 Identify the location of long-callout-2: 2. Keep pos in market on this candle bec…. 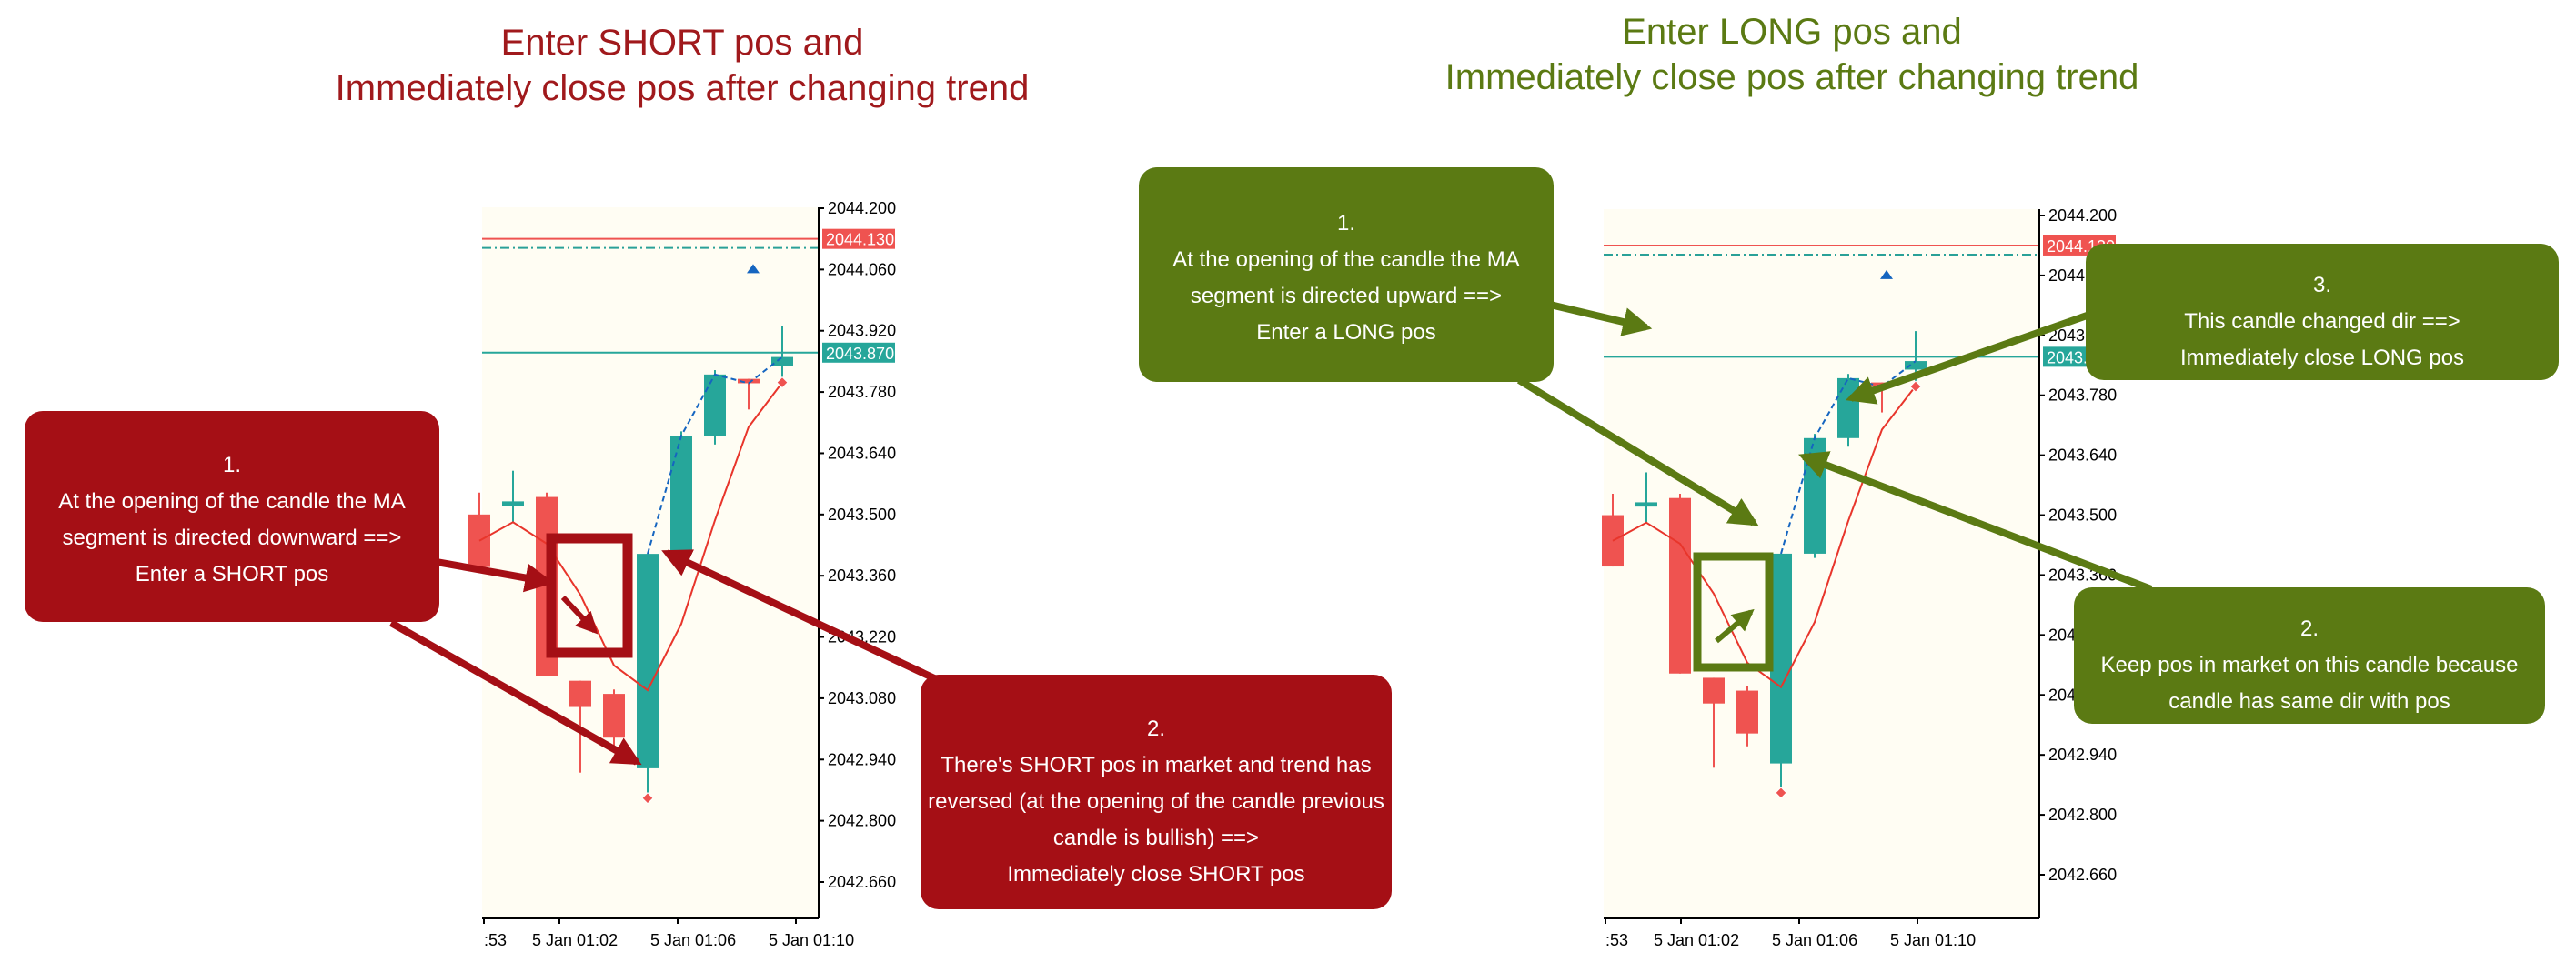
(2309, 655).